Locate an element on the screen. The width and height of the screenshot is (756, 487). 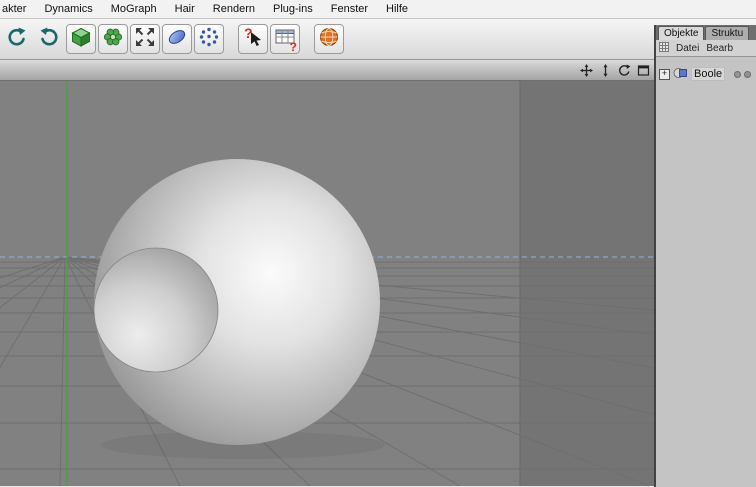
object-tree: + Boole is located at coordinates (706, 70).